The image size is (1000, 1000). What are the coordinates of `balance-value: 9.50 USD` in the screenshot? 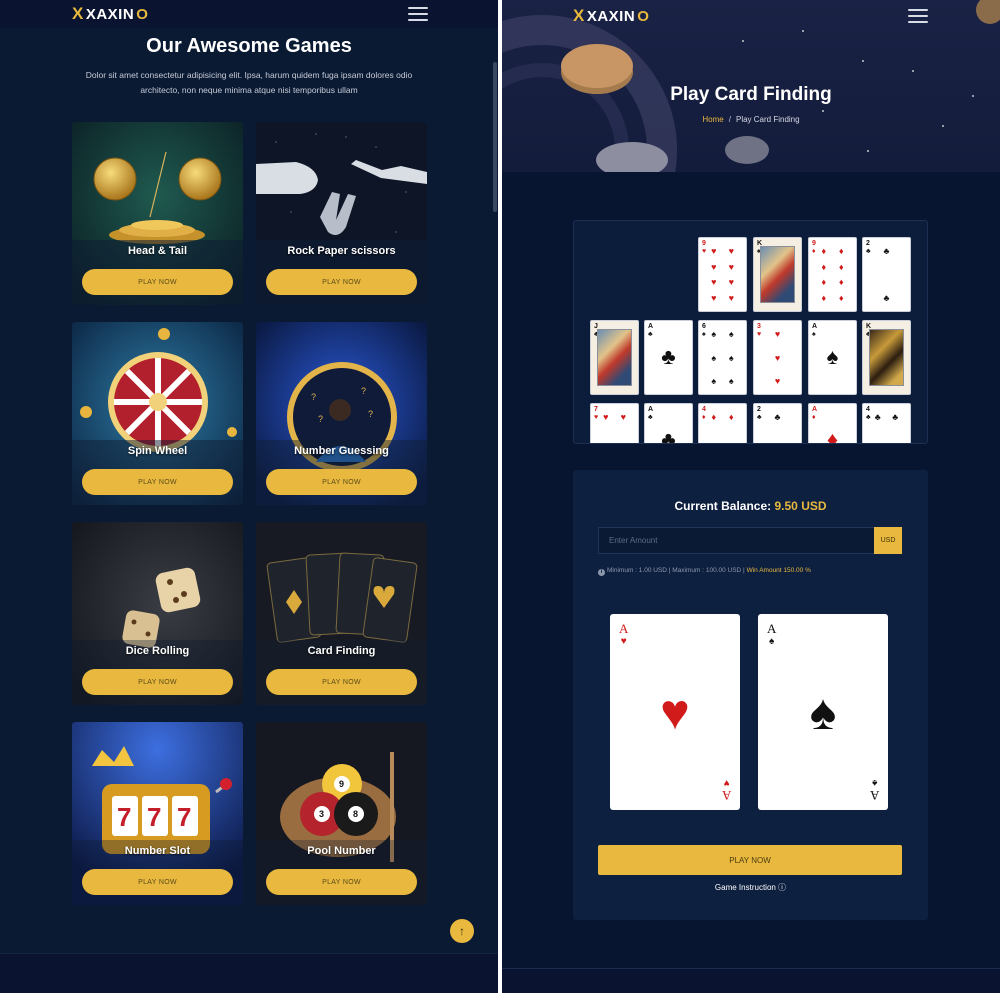 It's located at (800, 506).